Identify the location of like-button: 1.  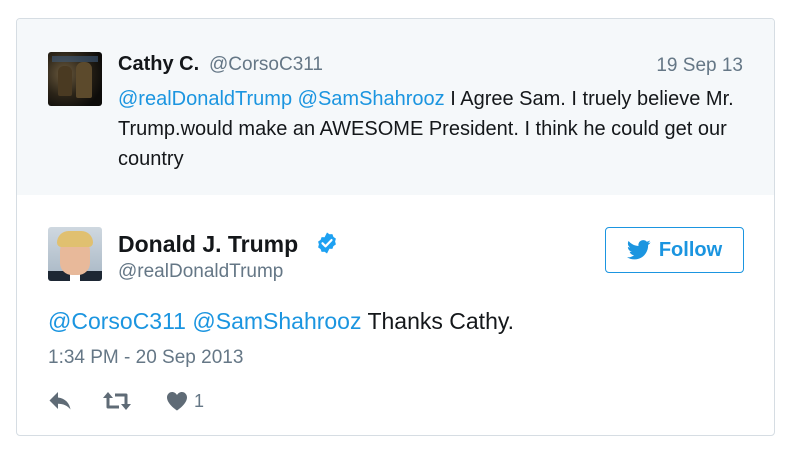
(185, 401).